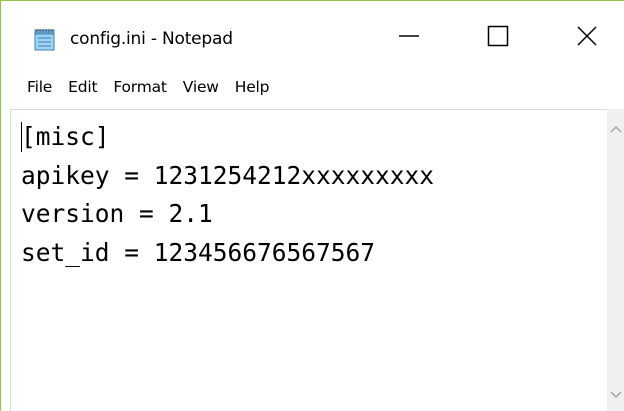  I want to click on editor-line: apikey = 1231254212xxxxxxxxx, so click(228, 175).